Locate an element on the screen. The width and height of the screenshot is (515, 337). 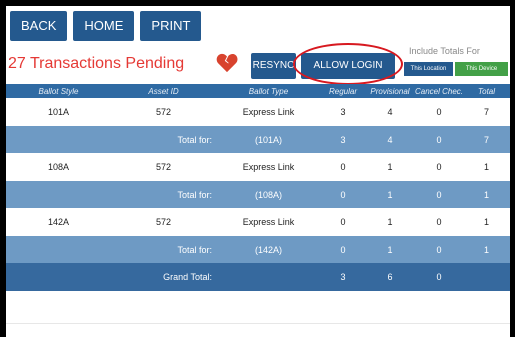
total-row: Total for: (101A) 3 4 0 7 is located at coordinates (258, 139).